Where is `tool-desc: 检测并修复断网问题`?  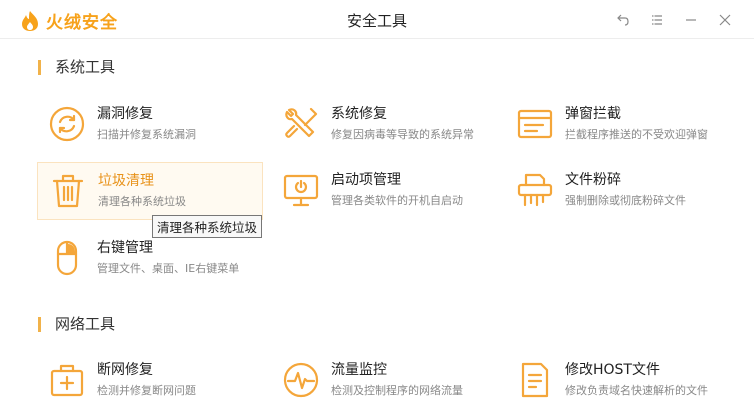 tool-desc: 检测并修复断网问题 is located at coordinates (146, 390).